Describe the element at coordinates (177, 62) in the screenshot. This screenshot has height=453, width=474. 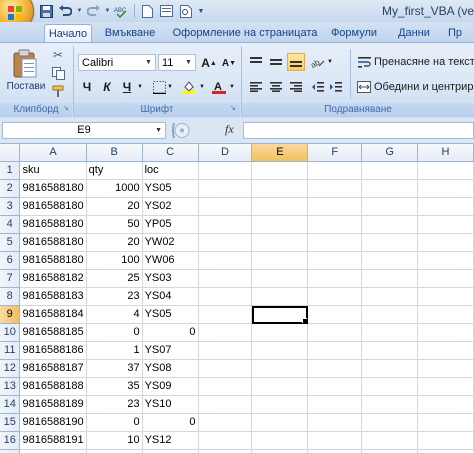
I see `font-size-combo: 11 ▼` at that location.